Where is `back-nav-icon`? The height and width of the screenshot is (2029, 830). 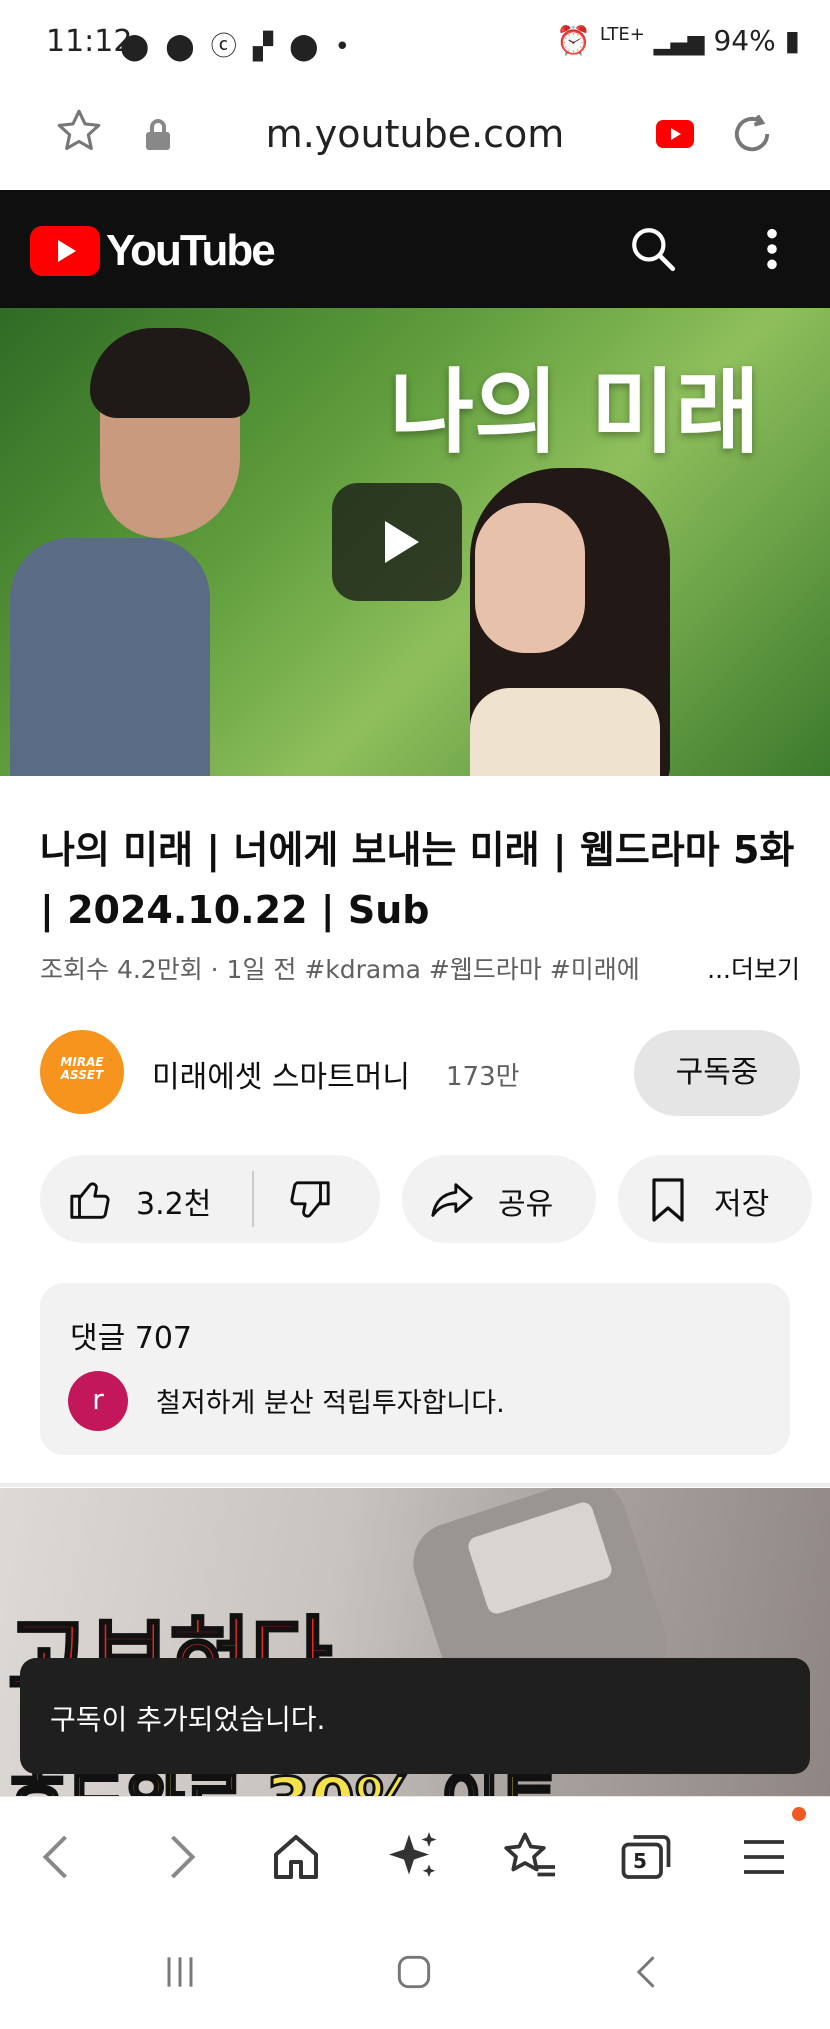
back-nav-icon is located at coordinates (648, 1972).